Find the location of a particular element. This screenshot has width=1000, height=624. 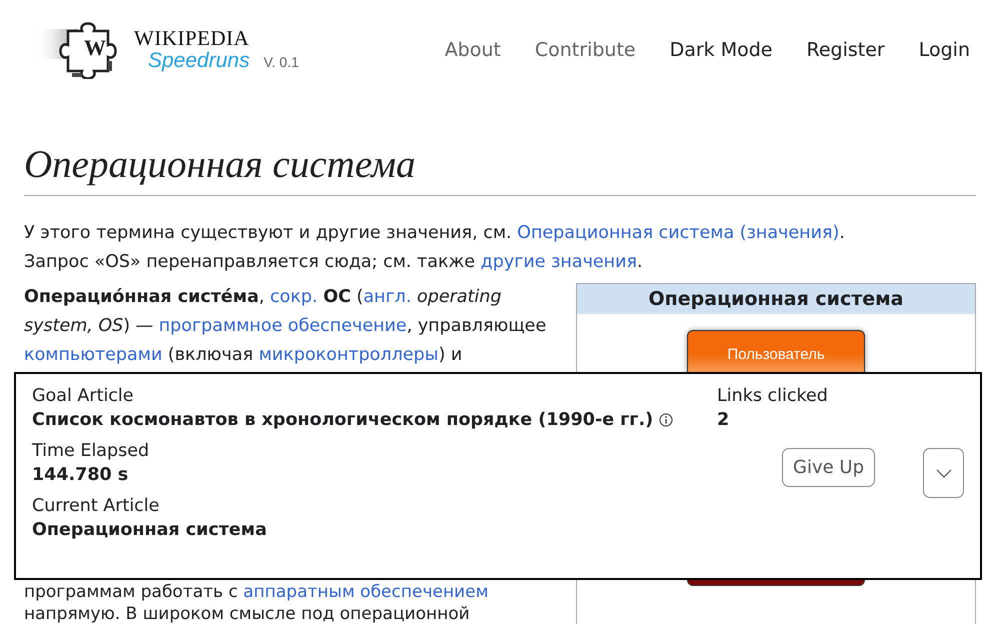

article-link: микроконтроллеры is located at coordinates (348, 355).